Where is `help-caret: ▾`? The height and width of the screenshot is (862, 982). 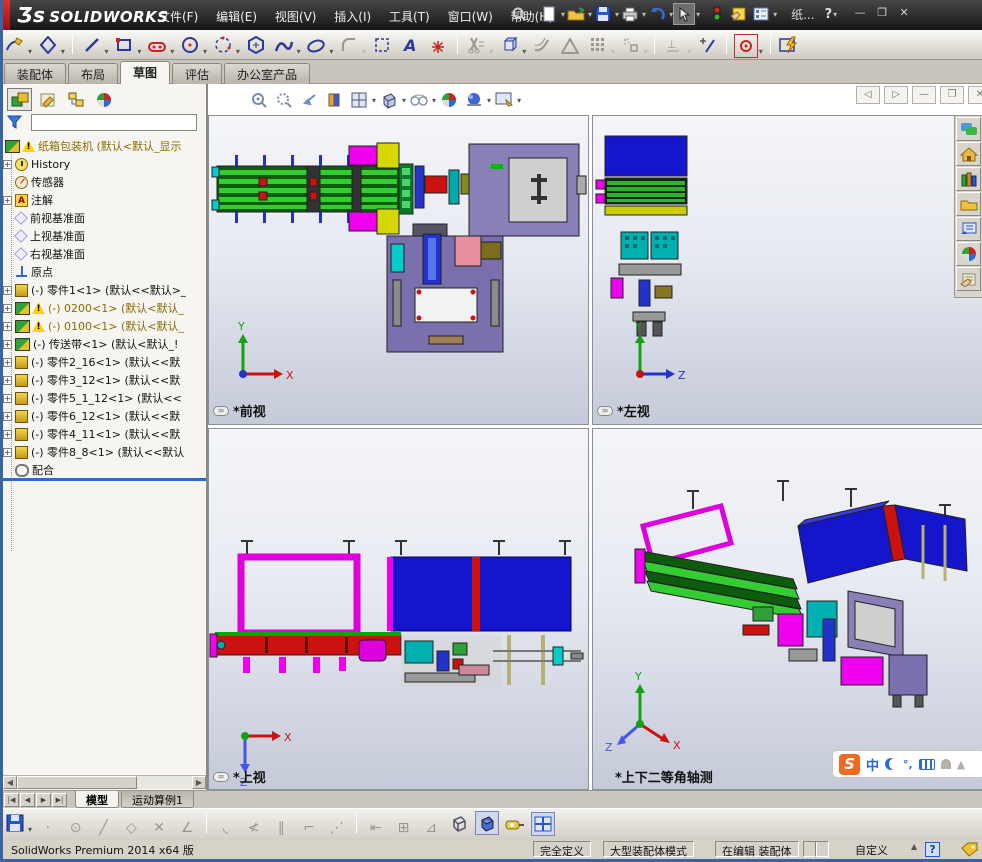
help-caret: ▾ is located at coordinates (835, 14).